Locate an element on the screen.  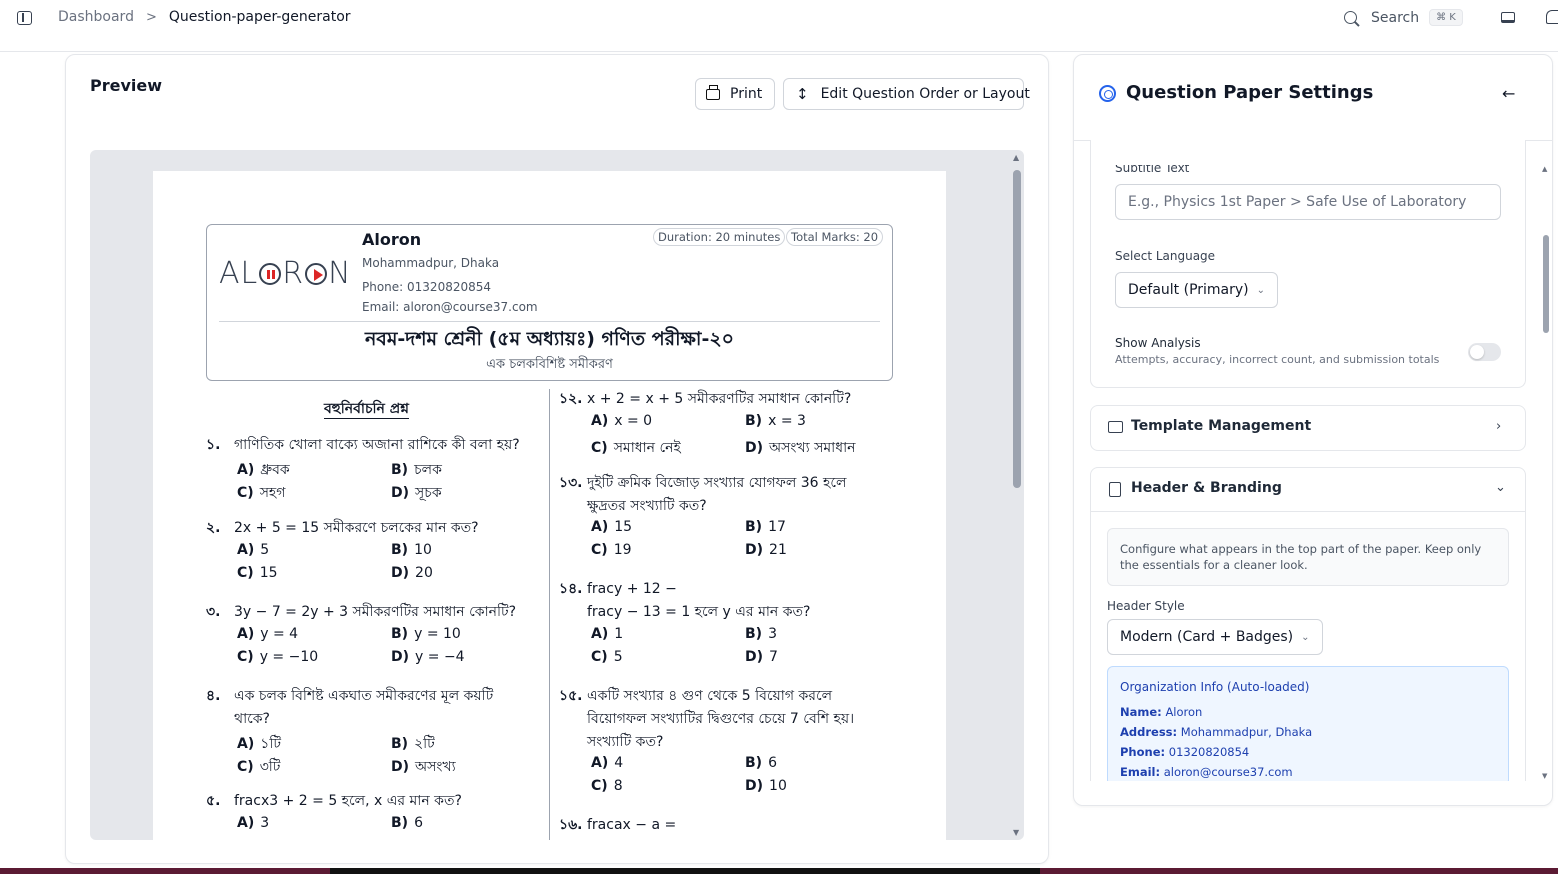
search-icon is located at coordinates (1350, 17).